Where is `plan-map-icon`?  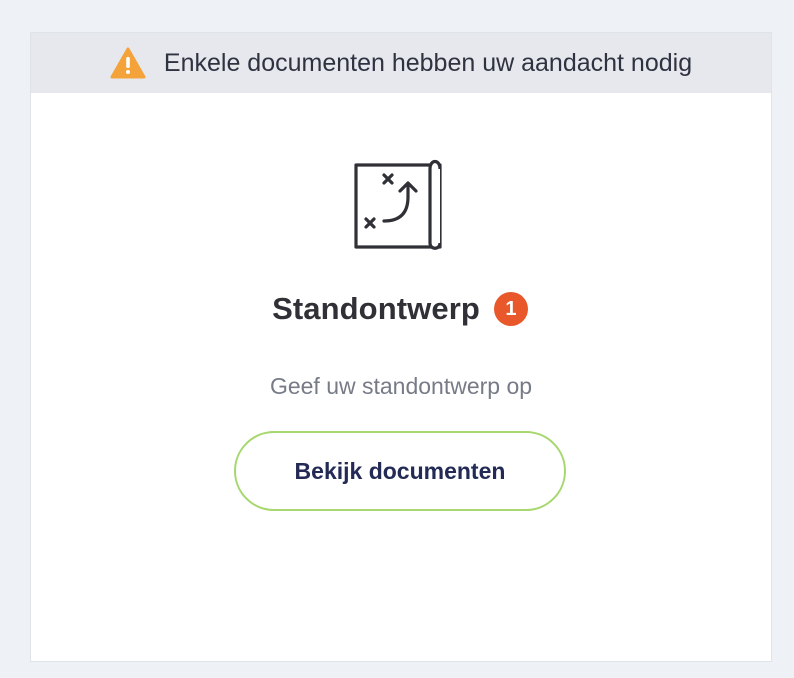
plan-map-icon is located at coordinates (402, 205).